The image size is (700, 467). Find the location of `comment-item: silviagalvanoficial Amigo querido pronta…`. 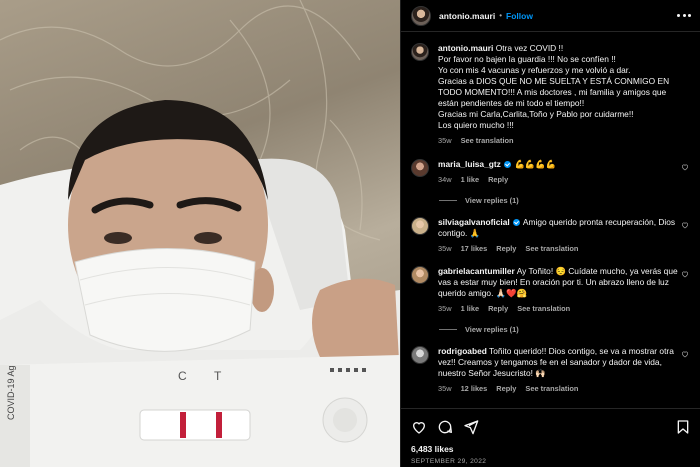

comment-item: silviagalvanoficial Amigo querido pronta… is located at coordinates (551, 235).